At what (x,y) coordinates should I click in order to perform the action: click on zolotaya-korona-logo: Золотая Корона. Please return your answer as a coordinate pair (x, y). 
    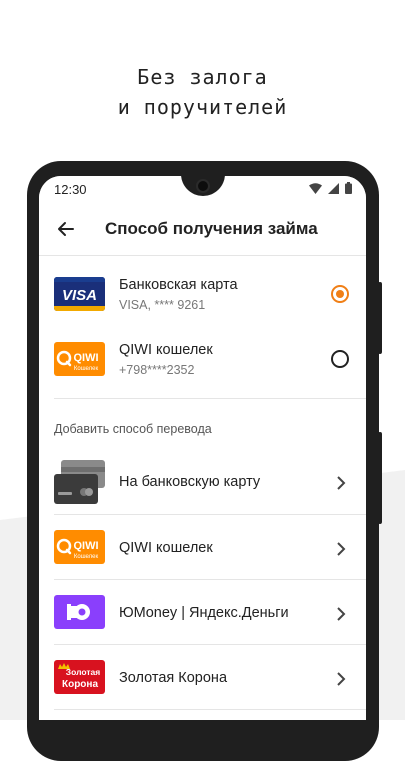
    Looking at the image, I should click on (79, 677).